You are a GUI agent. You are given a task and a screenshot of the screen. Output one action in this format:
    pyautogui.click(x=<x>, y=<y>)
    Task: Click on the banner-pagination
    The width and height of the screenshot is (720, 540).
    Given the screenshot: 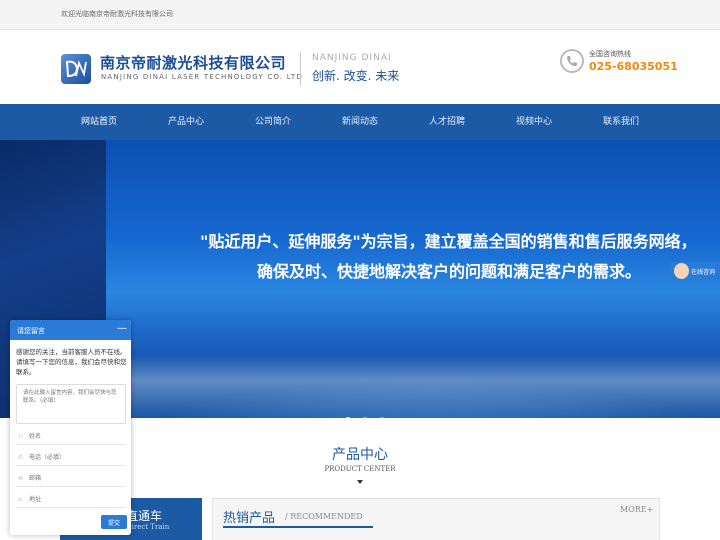 What is the action you would take?
    pyautogui.click(x=365, y=413)
    